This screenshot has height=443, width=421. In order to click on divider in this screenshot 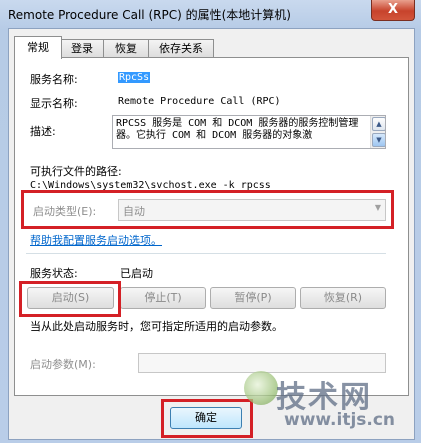, I will do `click(206, 253)`.